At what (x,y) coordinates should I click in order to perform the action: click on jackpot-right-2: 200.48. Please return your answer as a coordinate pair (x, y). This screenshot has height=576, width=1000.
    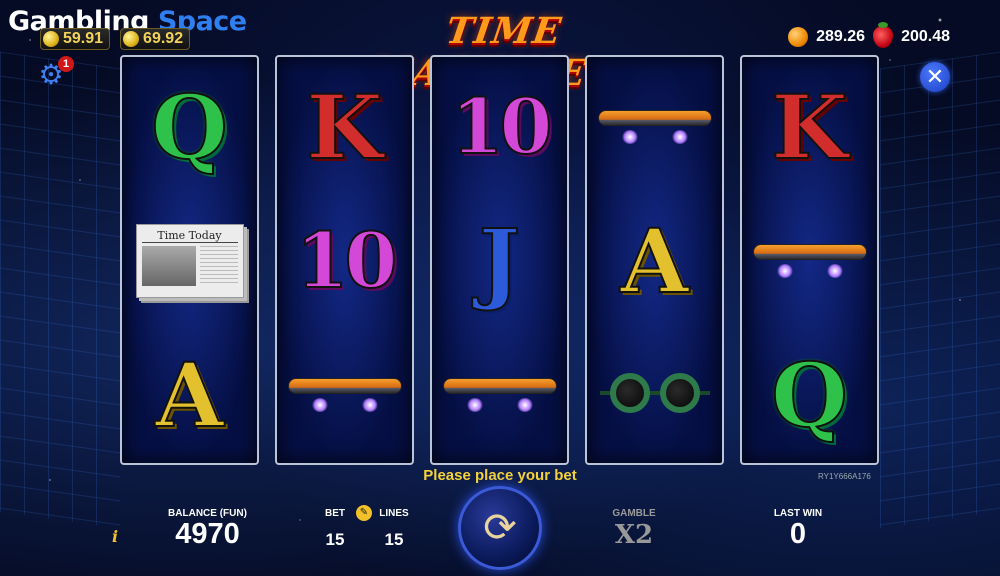
    Looking at the image, I should click on (925, 37).